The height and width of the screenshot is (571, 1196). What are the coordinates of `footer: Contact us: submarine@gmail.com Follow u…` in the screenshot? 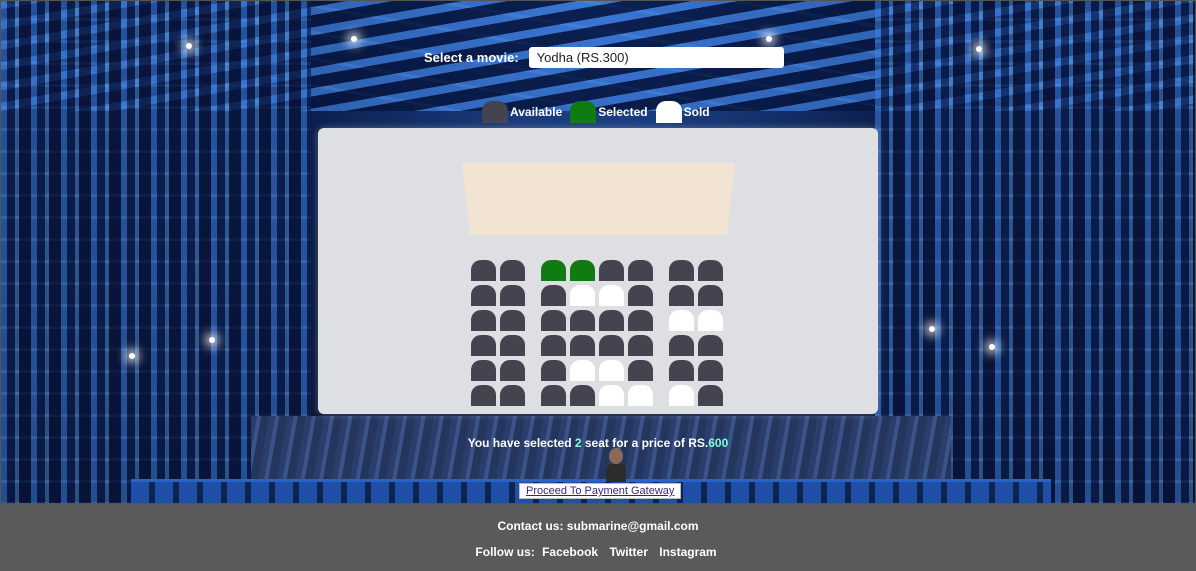 It's located at (598, 537).